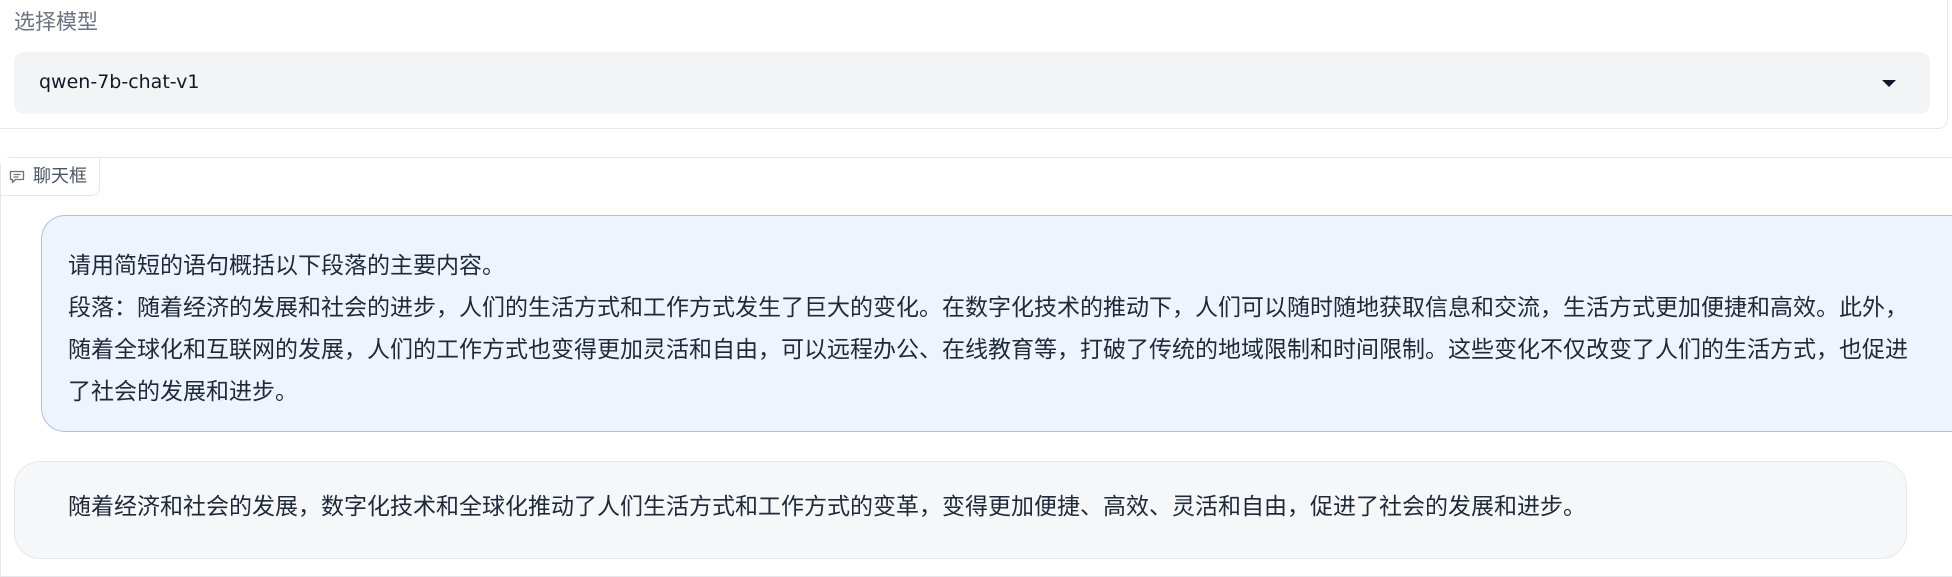 This screenshot has height=577, width=1952. What do you see at coordinates (56, 22) in the screenshot?
I see `model-selector-label: 选择模型` at bounding box center [56, 22].